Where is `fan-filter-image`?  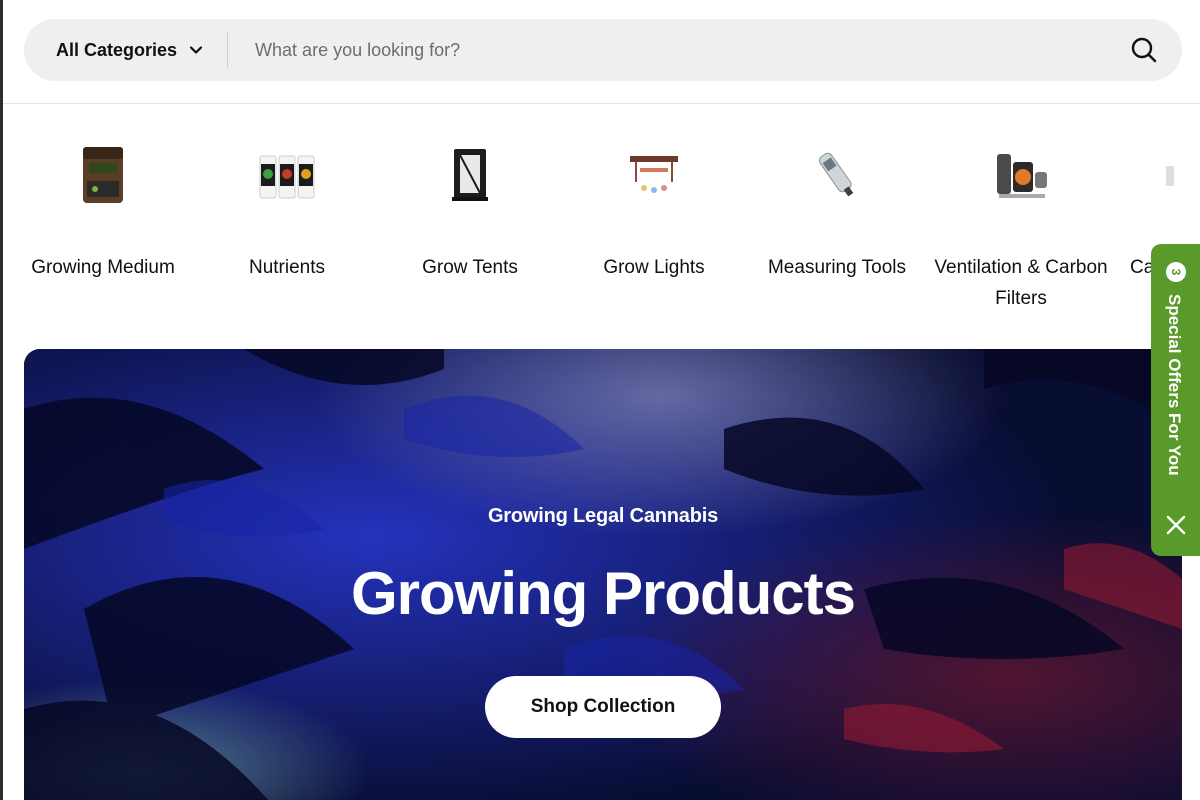 fan-filter-image is located at coordinates (1021, 175).